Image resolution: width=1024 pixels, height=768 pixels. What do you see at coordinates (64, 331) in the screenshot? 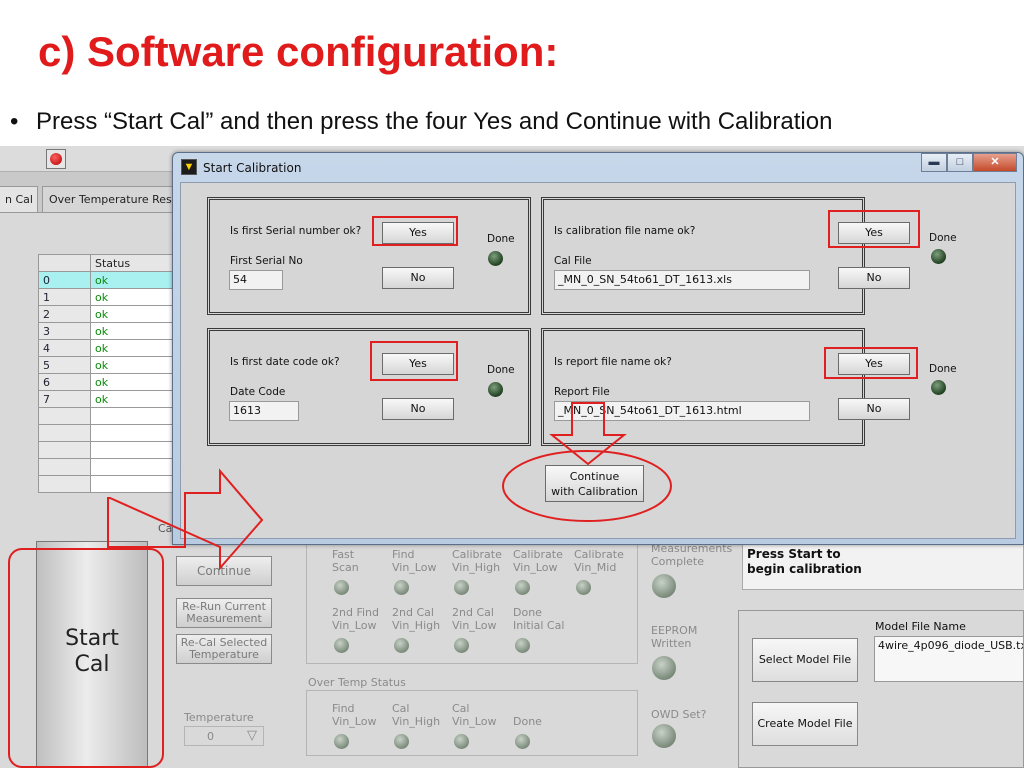
I see `row-index: 3` at bounding box center [64, 331].